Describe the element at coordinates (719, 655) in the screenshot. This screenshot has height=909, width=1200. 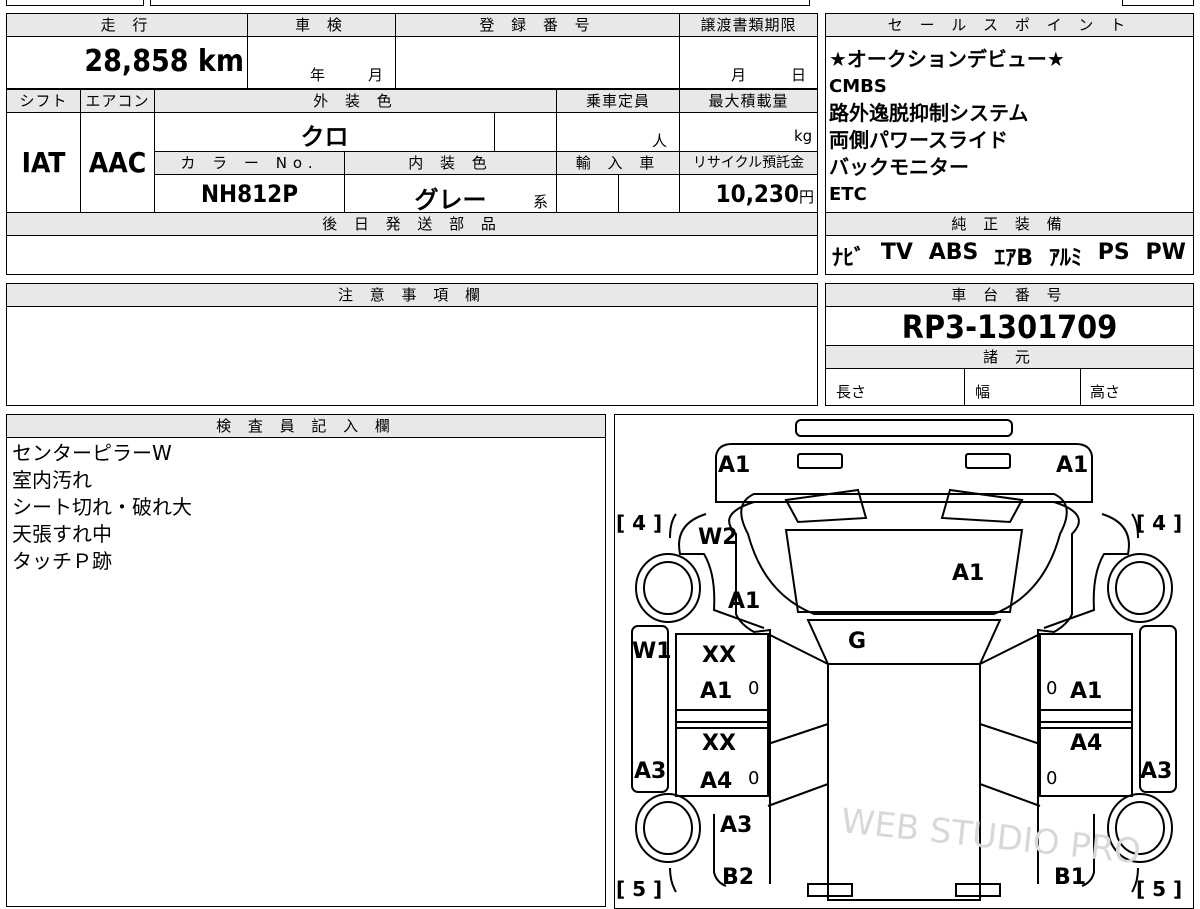
I see `mark-door-front-left-a: XX` at that location.